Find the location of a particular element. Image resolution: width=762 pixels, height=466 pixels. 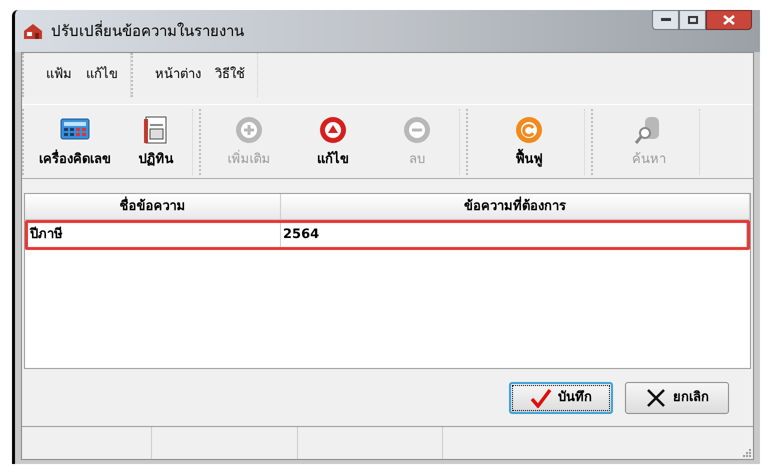

menu-item: หน้าต่าง is located at coordinates (178, 75).